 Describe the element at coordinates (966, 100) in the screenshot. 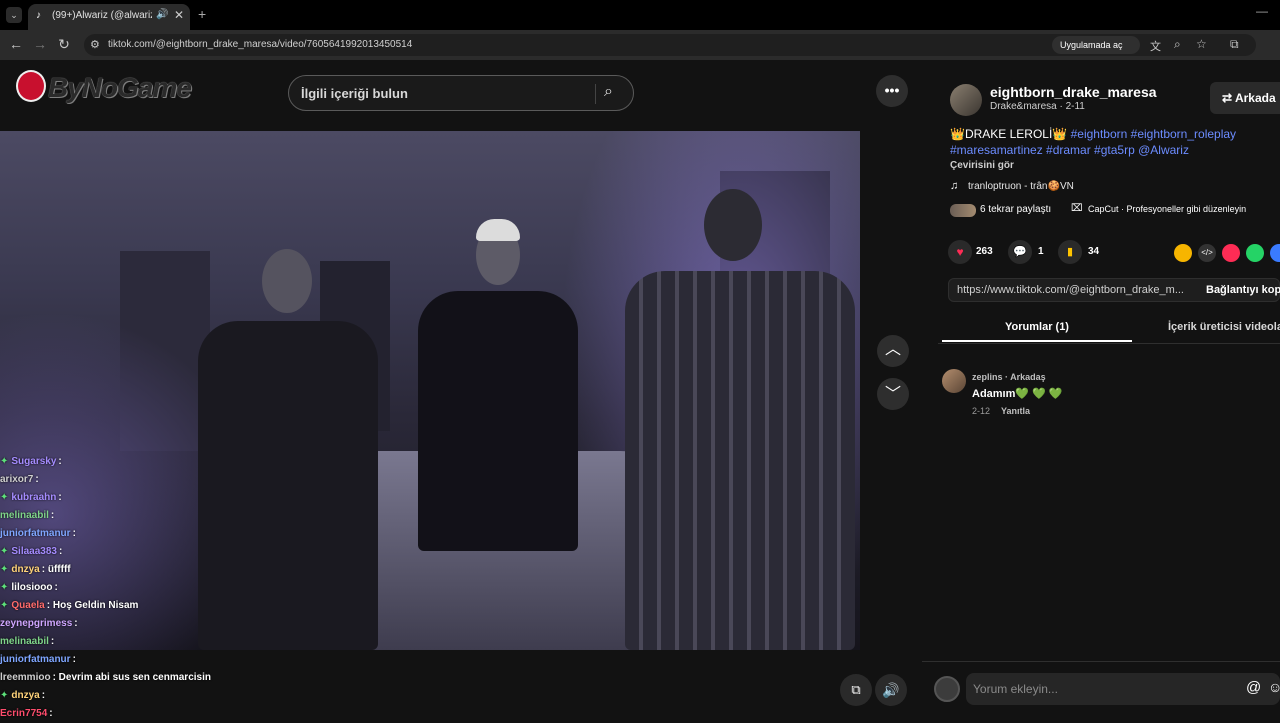

I see `author-avatar` at that location.